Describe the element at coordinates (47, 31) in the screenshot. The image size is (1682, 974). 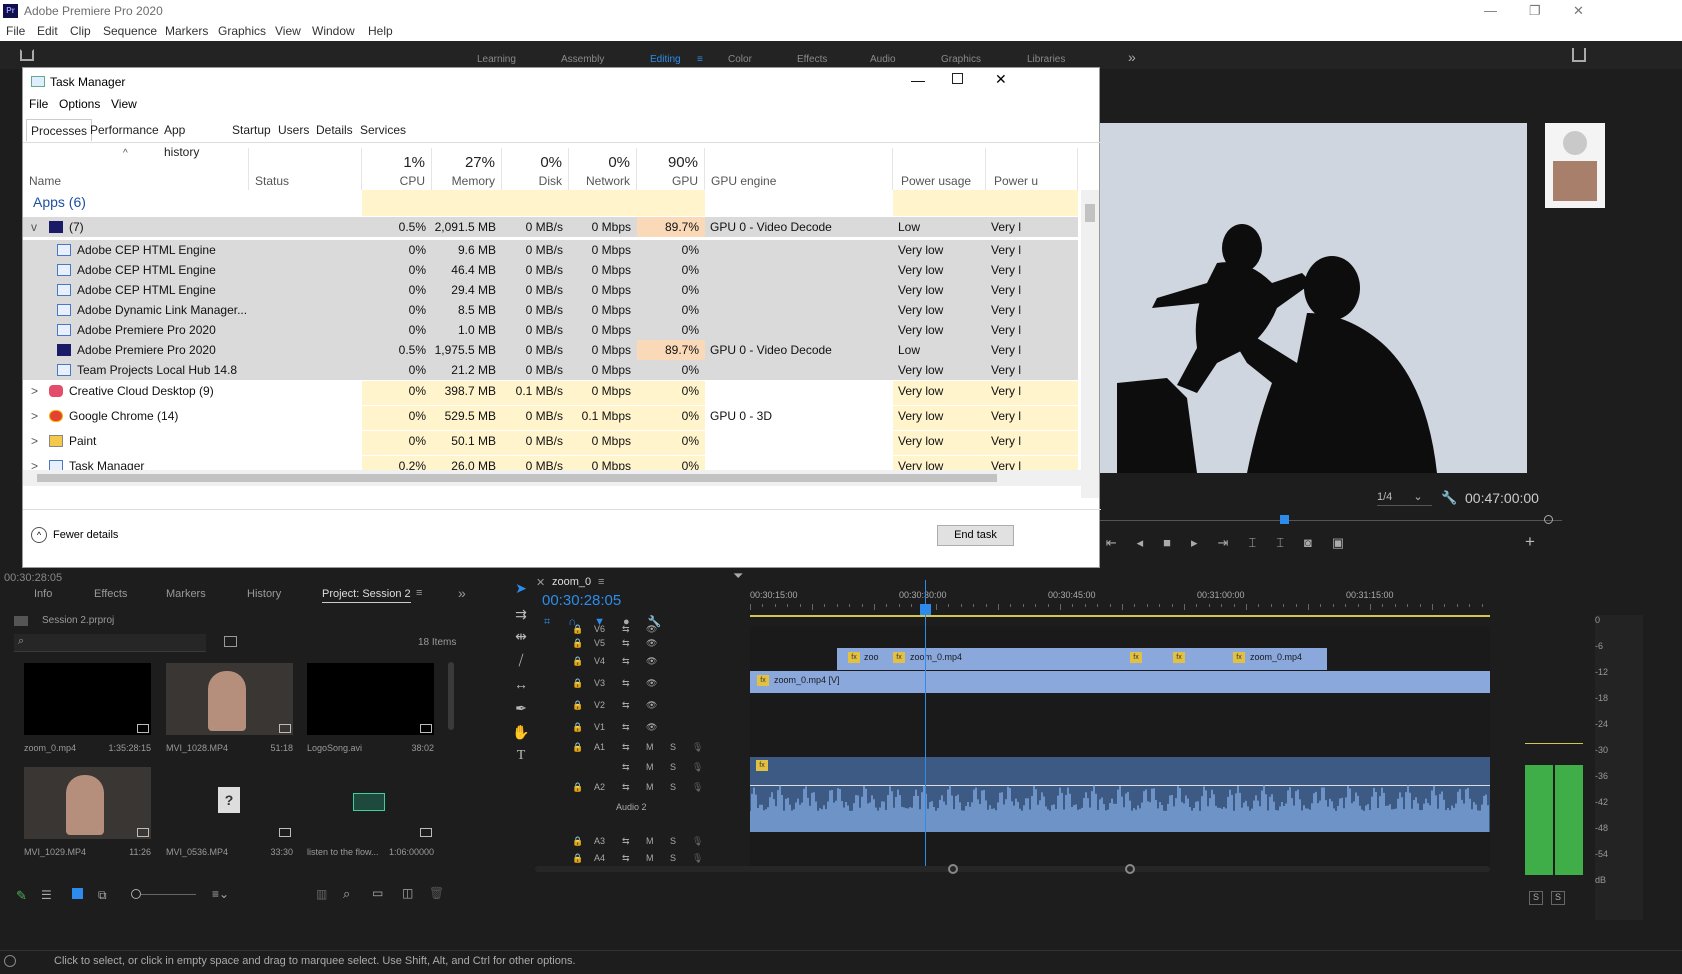
I see `menu-edit: Edit` at that location.